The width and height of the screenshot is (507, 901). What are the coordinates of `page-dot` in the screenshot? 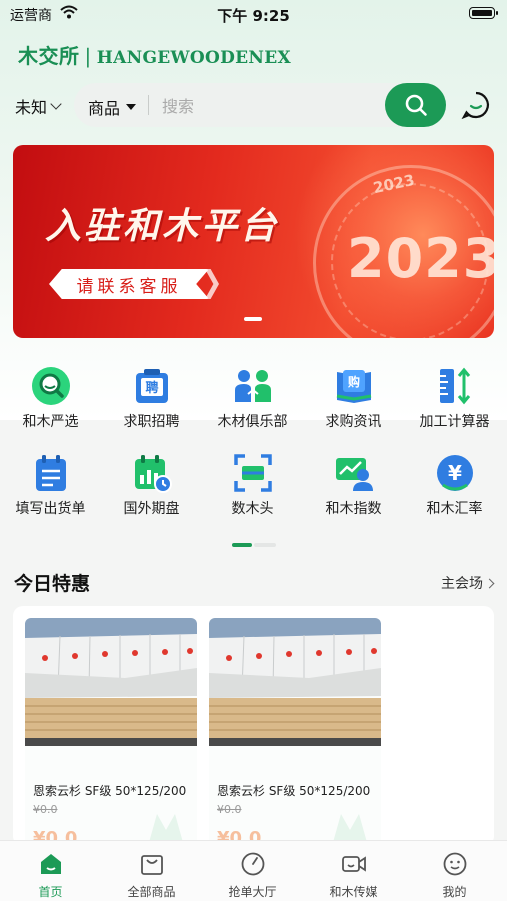 It's located at (265, 545).